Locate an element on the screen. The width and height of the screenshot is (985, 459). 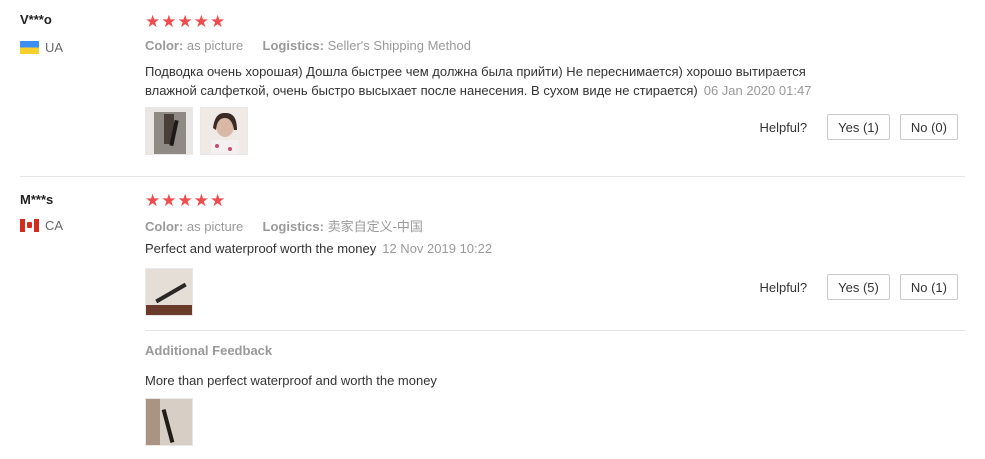
reviewer-country: UA is located at coordinates (41, 47).